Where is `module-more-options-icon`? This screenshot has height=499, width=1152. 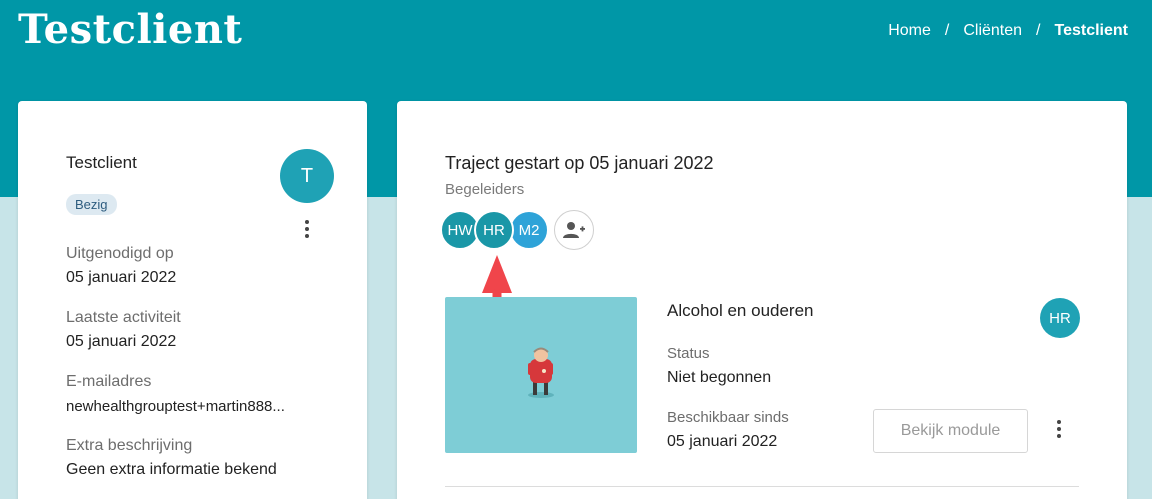 module-more-options-icon is located at coordinates (1059, 429).